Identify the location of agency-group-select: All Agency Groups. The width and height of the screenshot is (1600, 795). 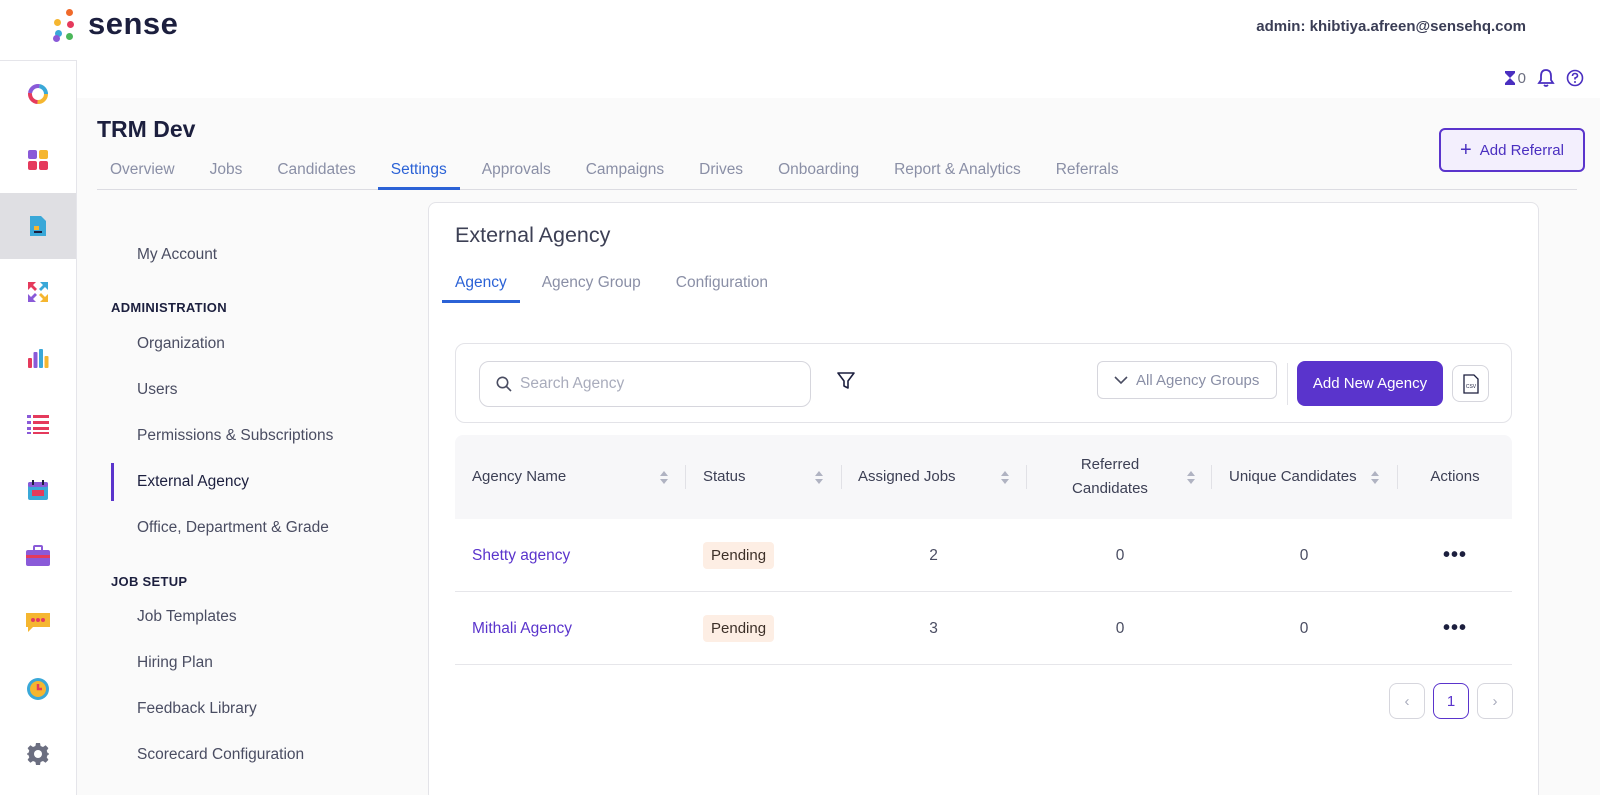
(1187, 380).